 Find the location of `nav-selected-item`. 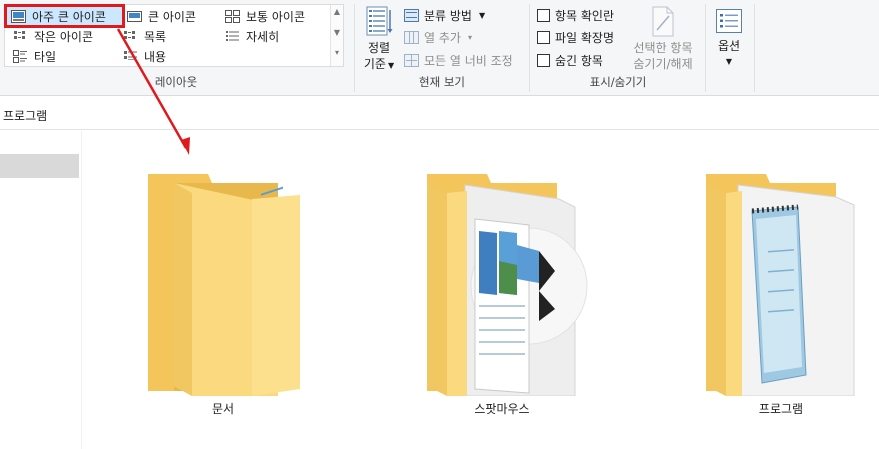

nav-selected-item is located at coordinates (39, 166).